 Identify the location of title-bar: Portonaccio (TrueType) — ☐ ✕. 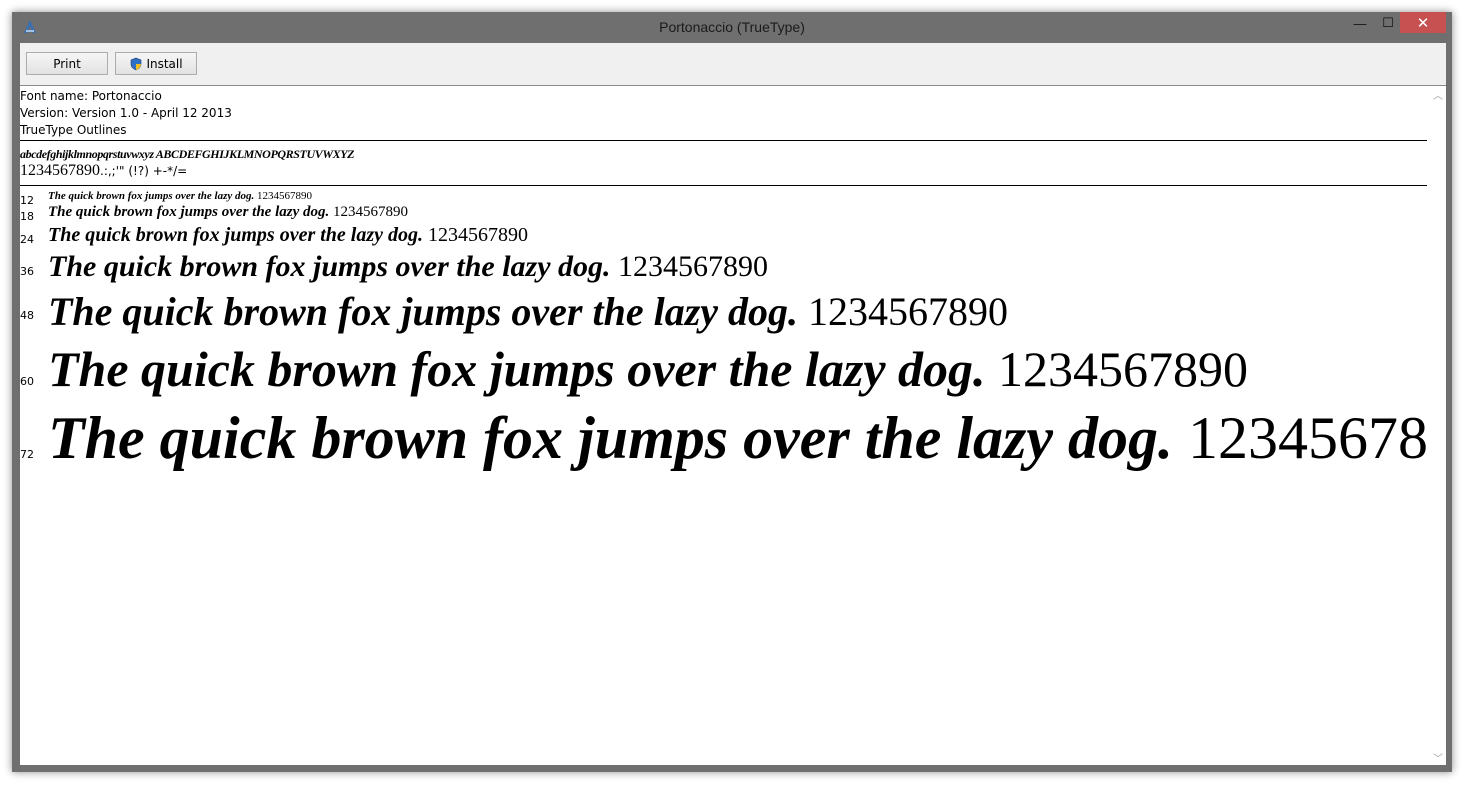
(732, 27).